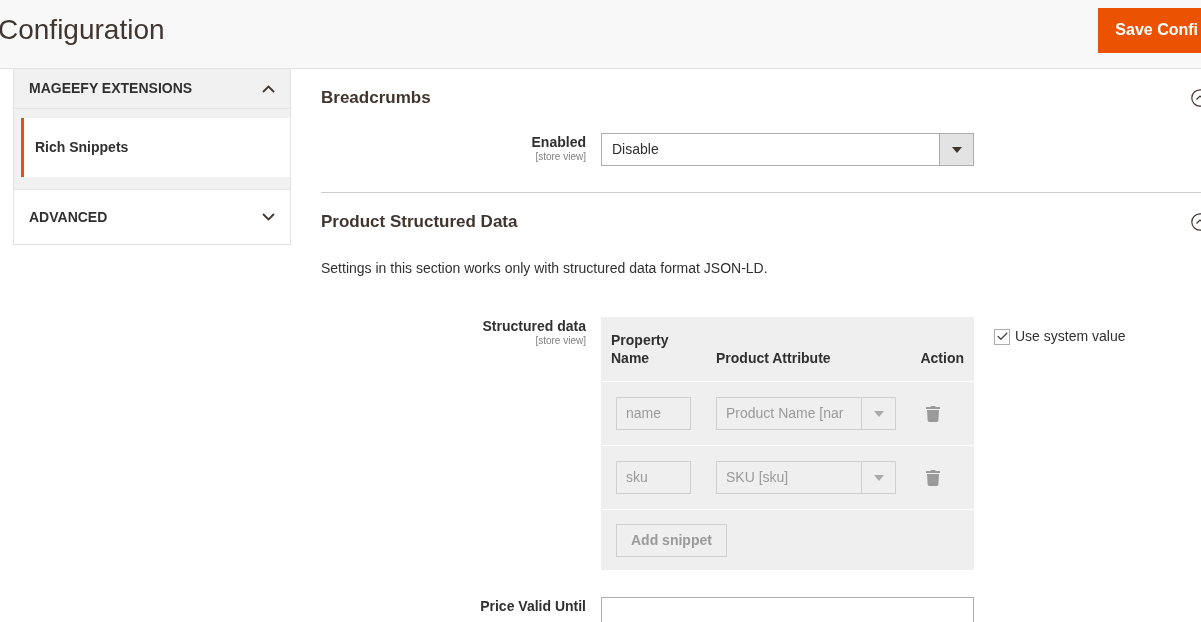 The image size is (1201, 622). Describe the element at coordinates (534, 326) in the screenshot. I see `field-label: Structured data` at that location.